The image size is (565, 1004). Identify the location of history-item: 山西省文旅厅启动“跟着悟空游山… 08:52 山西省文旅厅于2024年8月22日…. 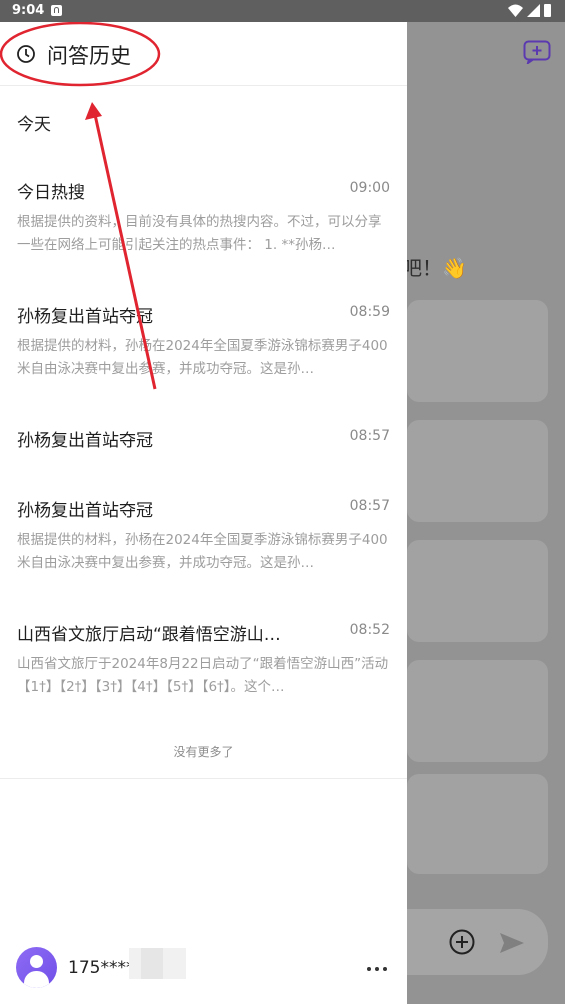
(203, 660).